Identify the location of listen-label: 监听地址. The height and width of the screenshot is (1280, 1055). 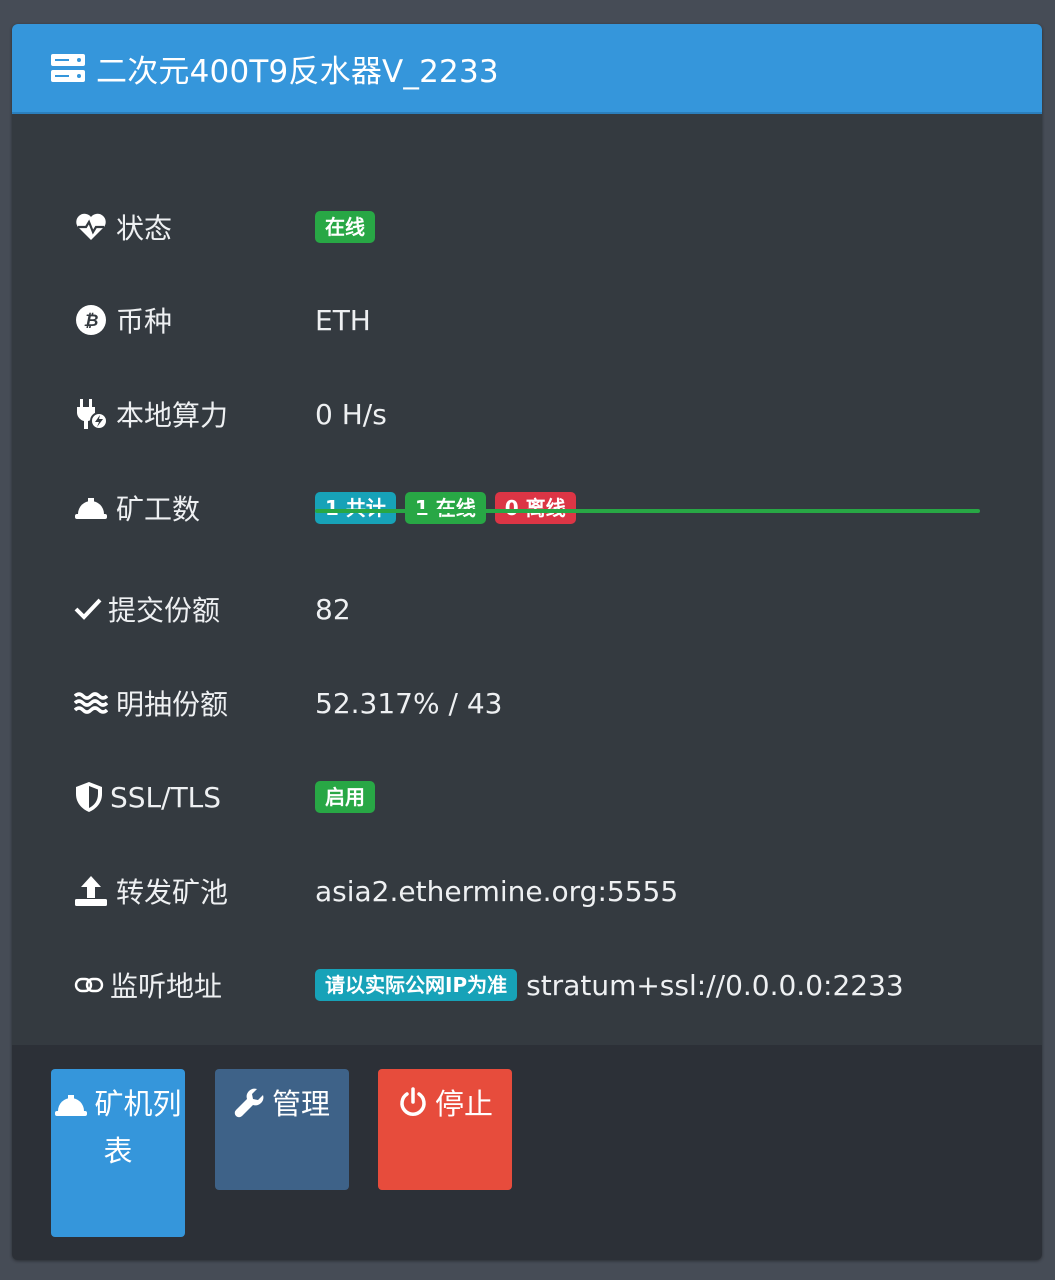
(166, 986).